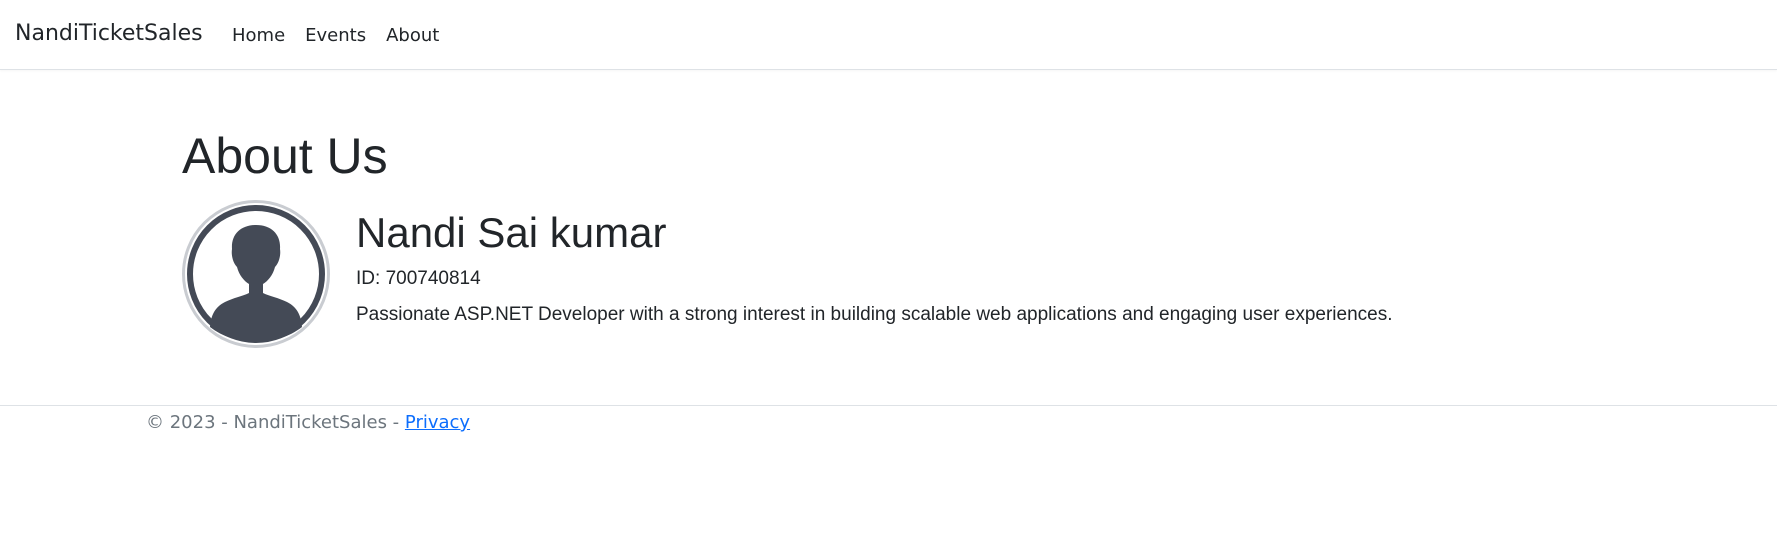  I want to click on navbar: NandiTicketSales Home Events About, so click(888, 35).